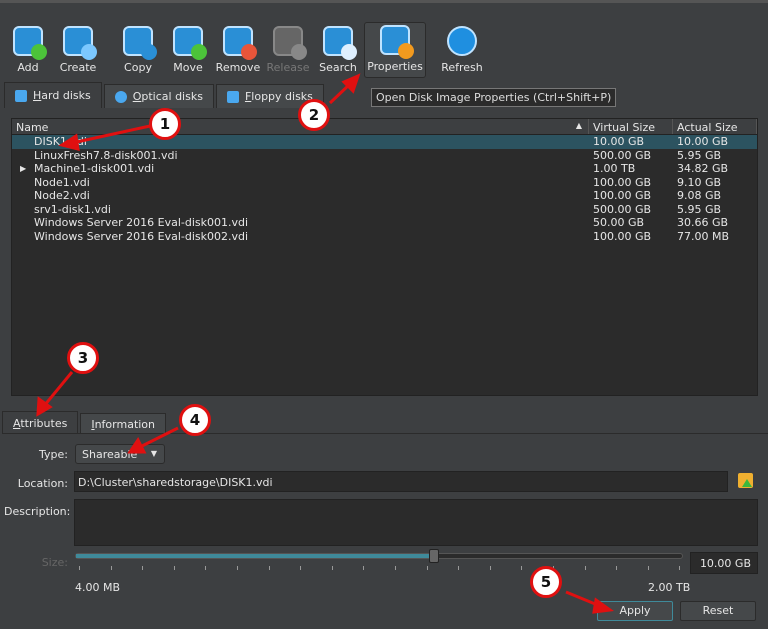 The height and width of the screenshot is (629, 768). Describe the element at coordinates (165, 124) in the screenshot. I see `callout-1: 1` at that location.